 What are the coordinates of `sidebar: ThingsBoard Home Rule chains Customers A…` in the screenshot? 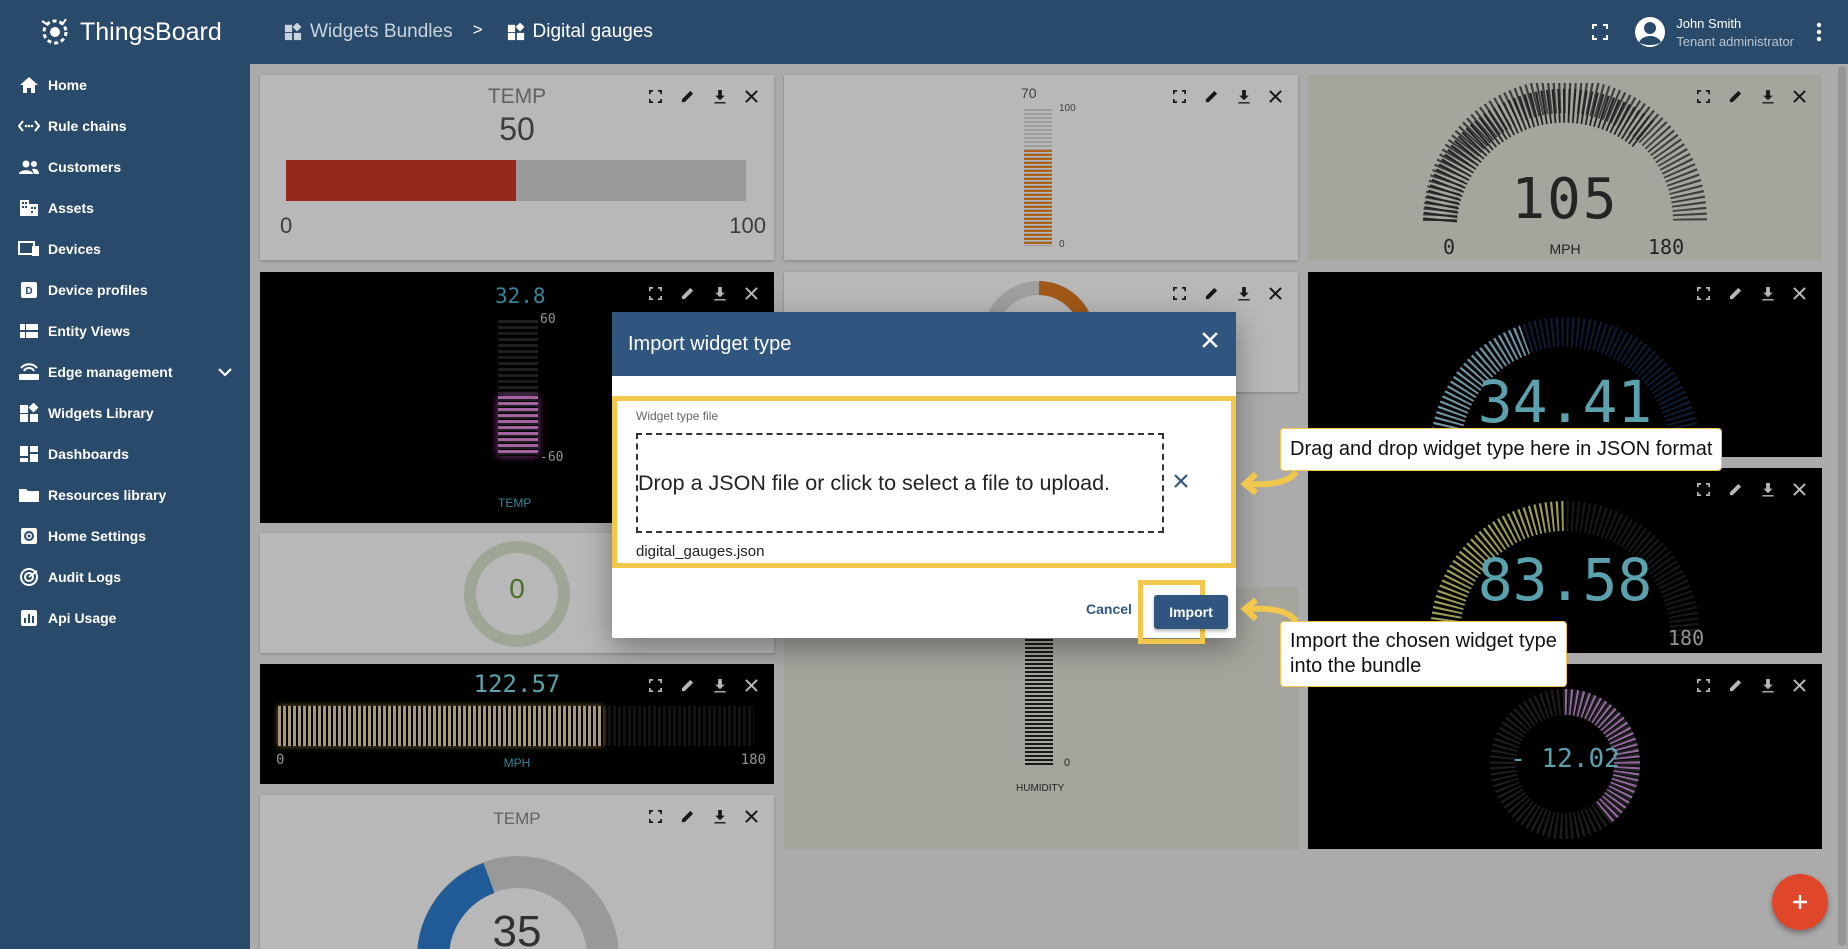 It's located at (125, 474).